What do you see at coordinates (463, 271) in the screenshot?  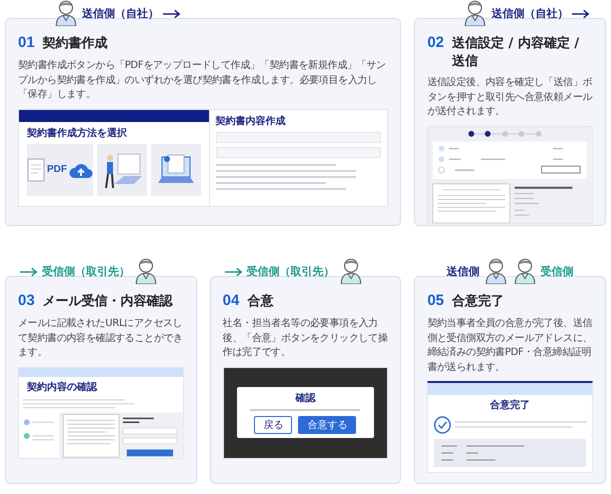 I see `sender-label: 送信側` at bounding box center [463, 271].